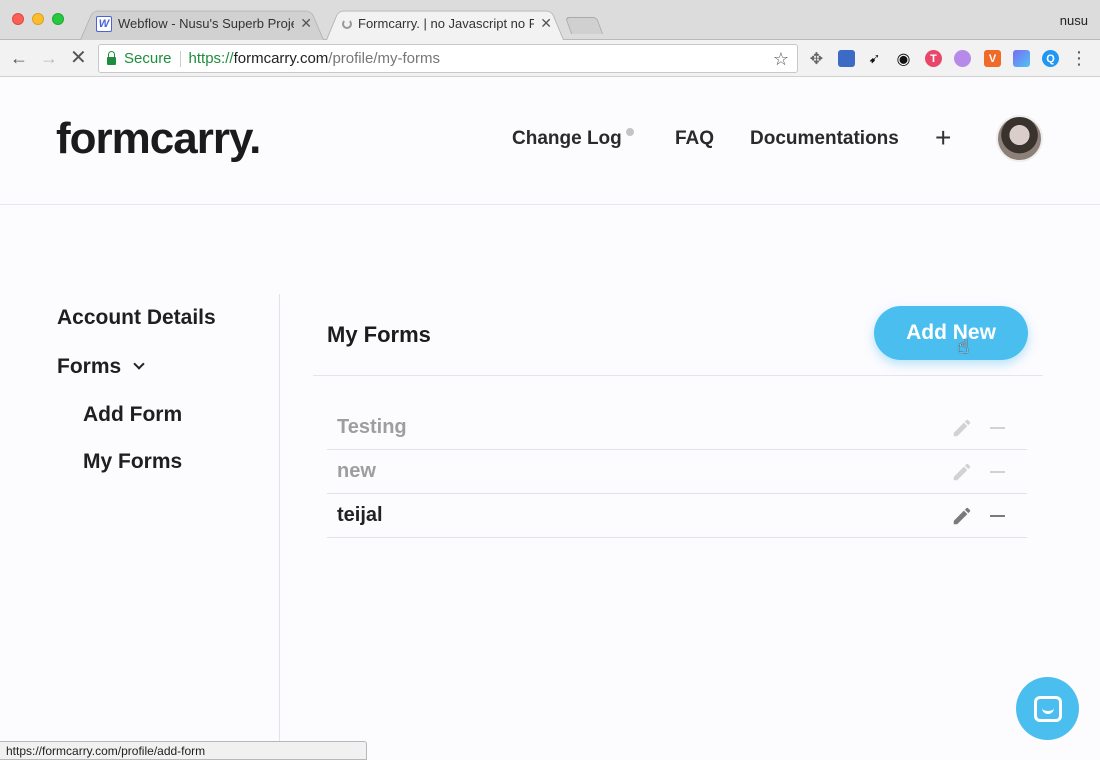 The image size is (1100, 760). What do you see at coordinates (1074, 20) in the screenshot?
I see `profile-name: nusu` at bounding box center [1074, 20].